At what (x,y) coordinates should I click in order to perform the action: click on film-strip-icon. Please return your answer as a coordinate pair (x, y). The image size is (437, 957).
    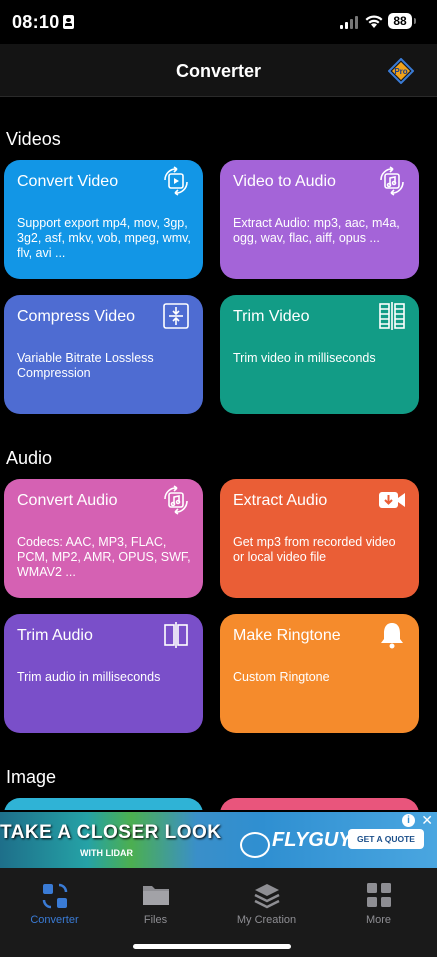
    Looking at the image, I should click on (392, 316).